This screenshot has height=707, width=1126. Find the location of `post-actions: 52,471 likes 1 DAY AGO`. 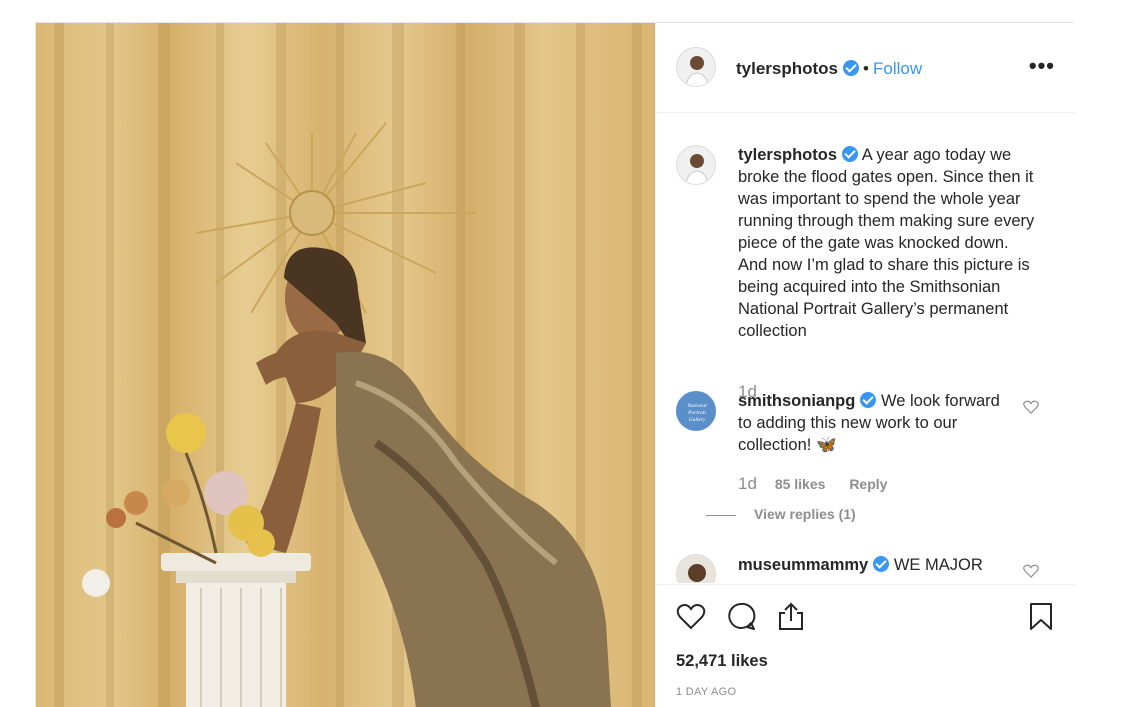

post-actions: 52,471 likes 1 DAY AGO is located at coordinates (865, 645).